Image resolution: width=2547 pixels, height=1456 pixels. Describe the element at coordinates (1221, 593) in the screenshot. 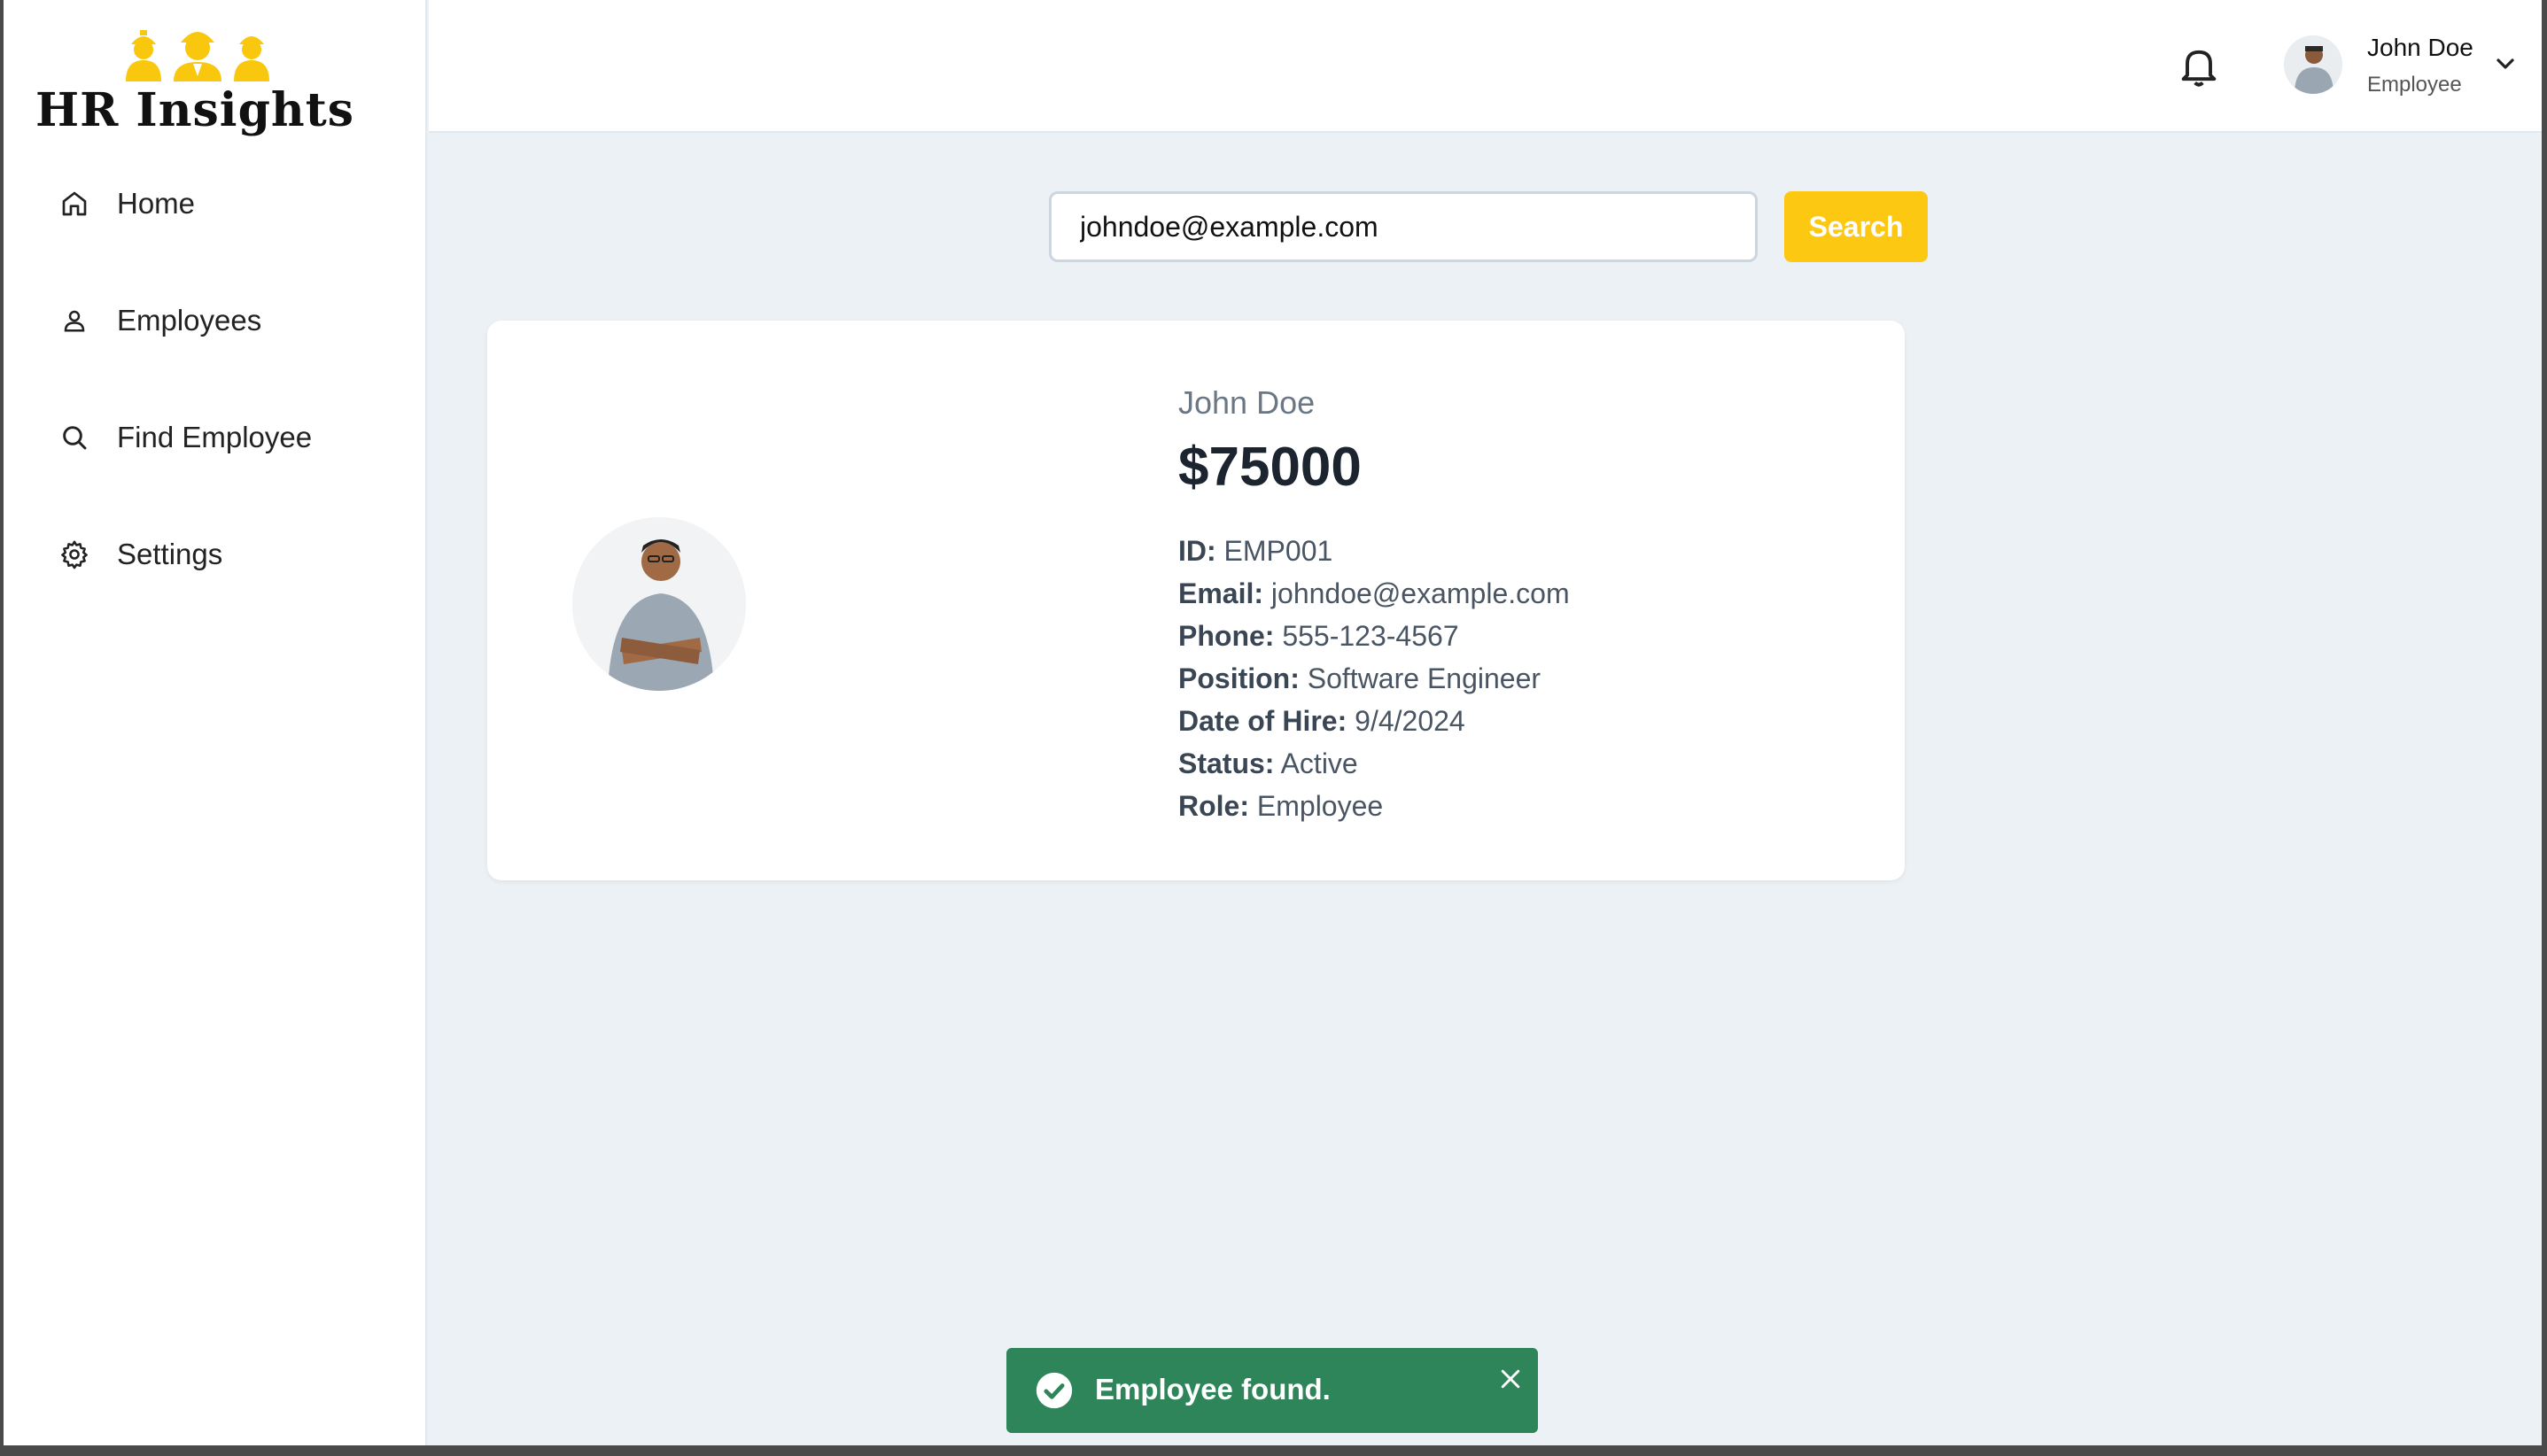

I see `detail-label: Email:` at that location.